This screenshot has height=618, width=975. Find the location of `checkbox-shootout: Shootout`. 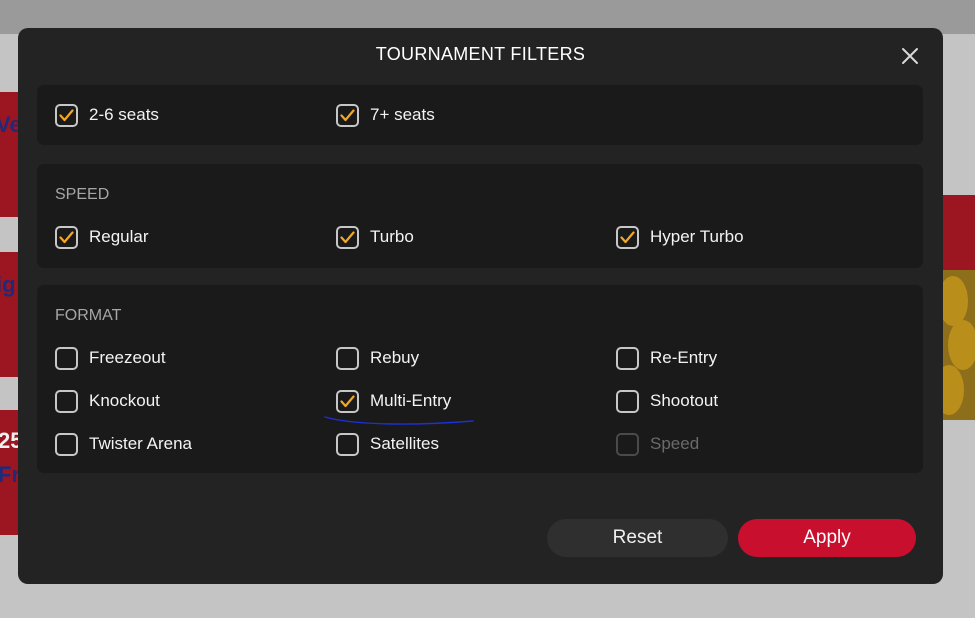

checkbox-shootout: Shootout is located at coordinates (667, 401).